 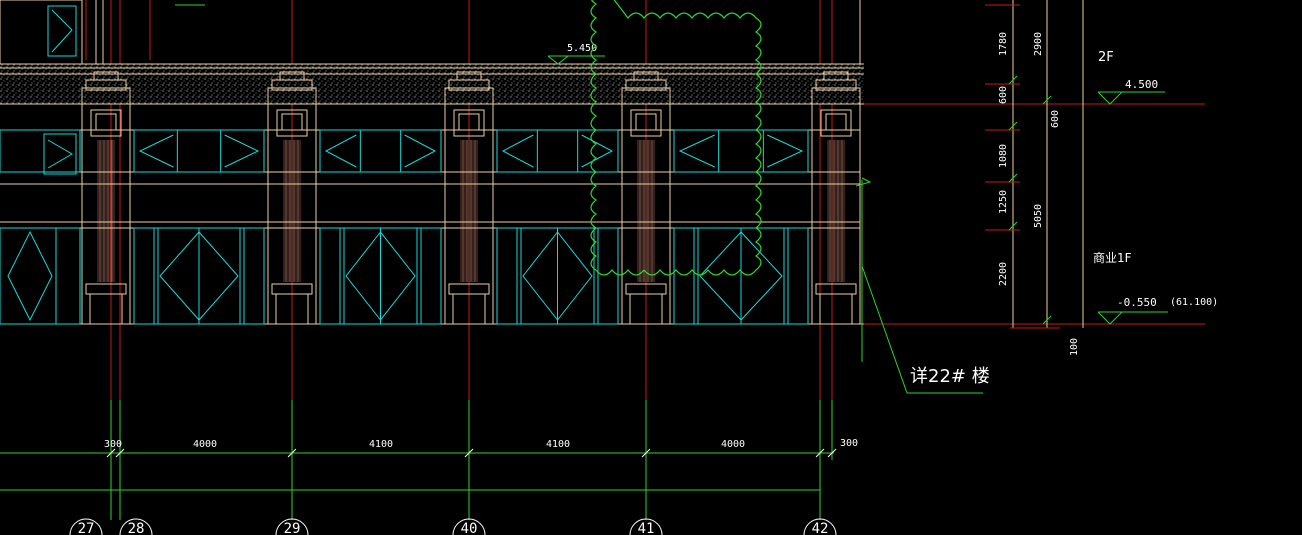 I want to click on grid-bubble: 28, so click(x=136, y=526).